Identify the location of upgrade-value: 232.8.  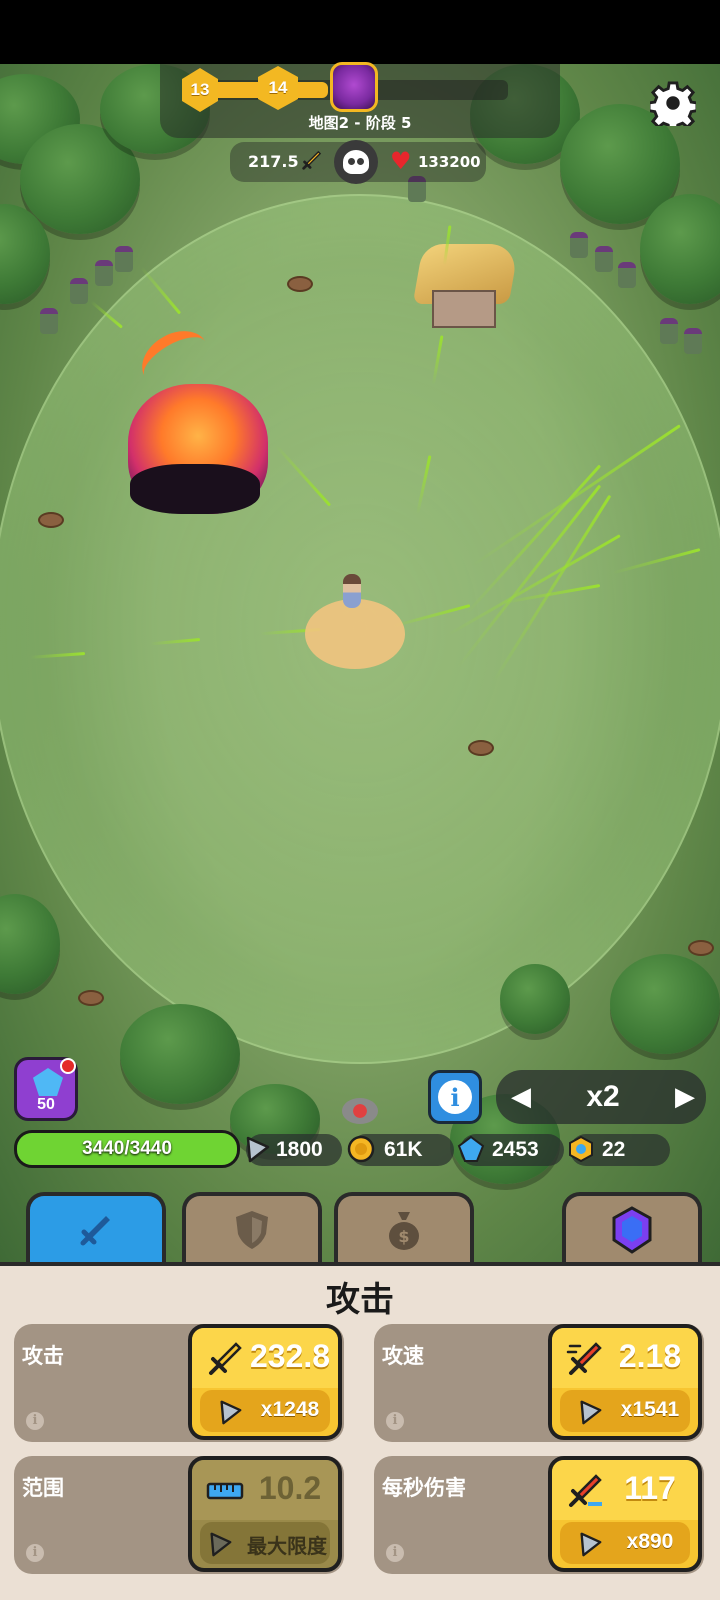
(290, 1356).